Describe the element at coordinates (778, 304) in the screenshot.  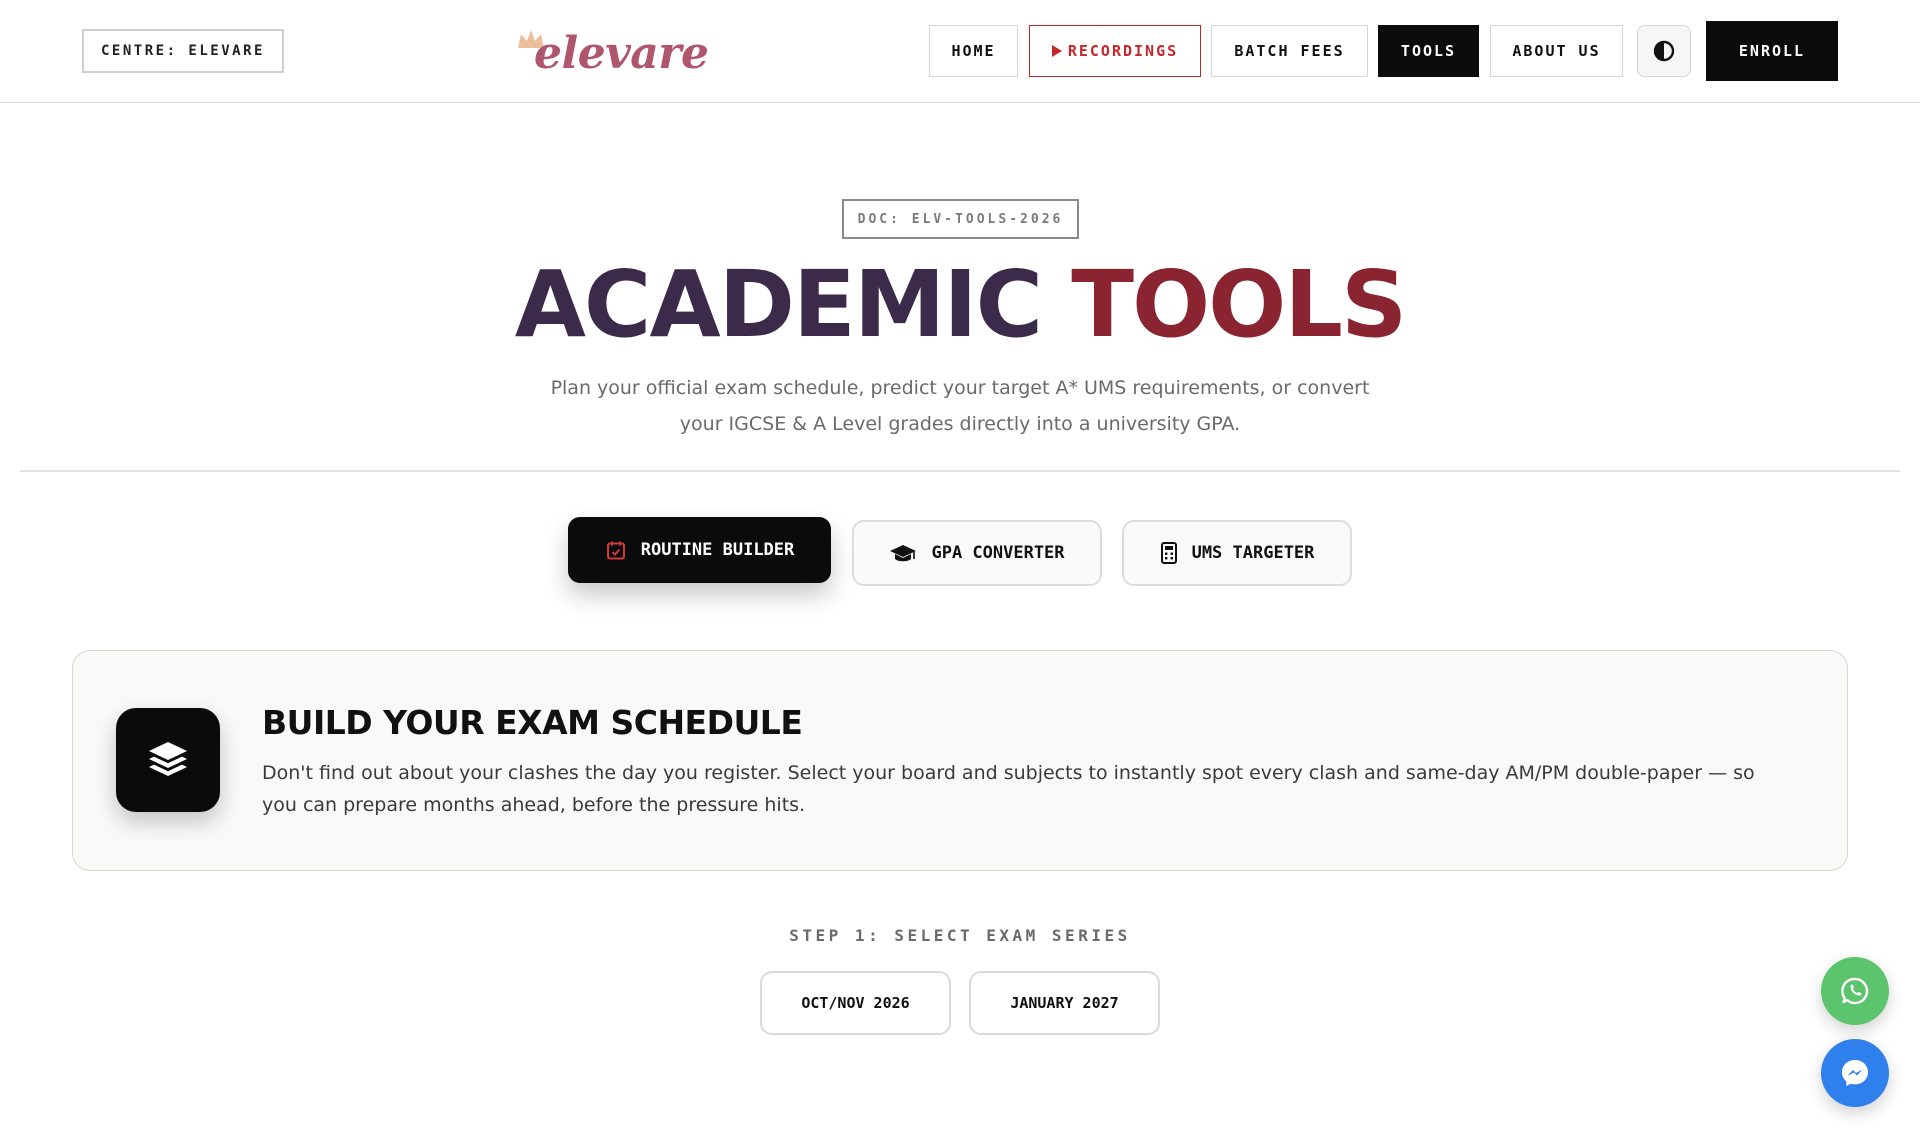
I see `page-title-word-1: ACADEMIC` at that location.